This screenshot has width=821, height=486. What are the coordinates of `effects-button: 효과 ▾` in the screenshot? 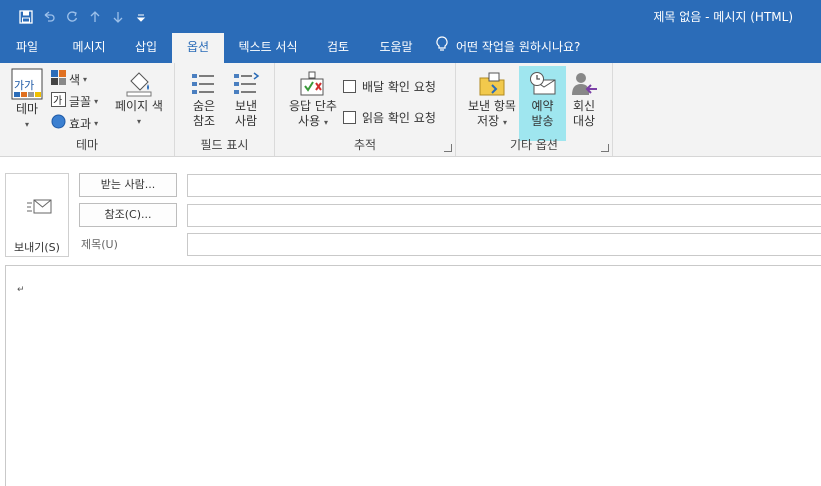 It's located at (74, 123).